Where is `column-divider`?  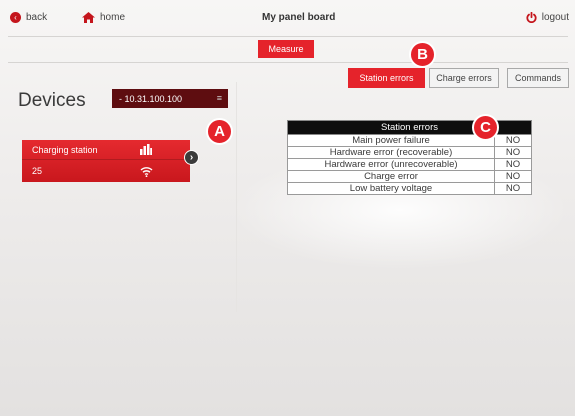
column-divider is located at coordinates (236, 197).